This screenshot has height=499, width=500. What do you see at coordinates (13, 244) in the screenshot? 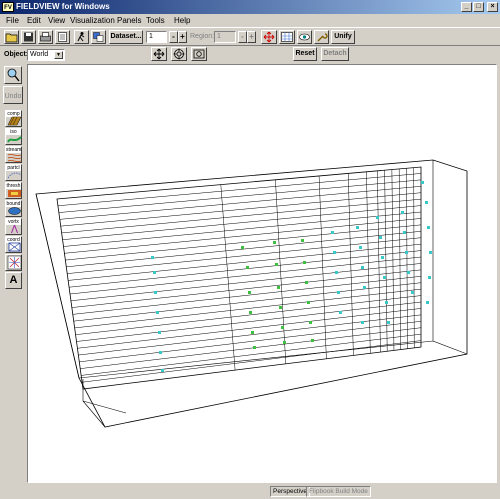
I see `tool-coordinate-surface: coord` at bounding box center [13, 244].